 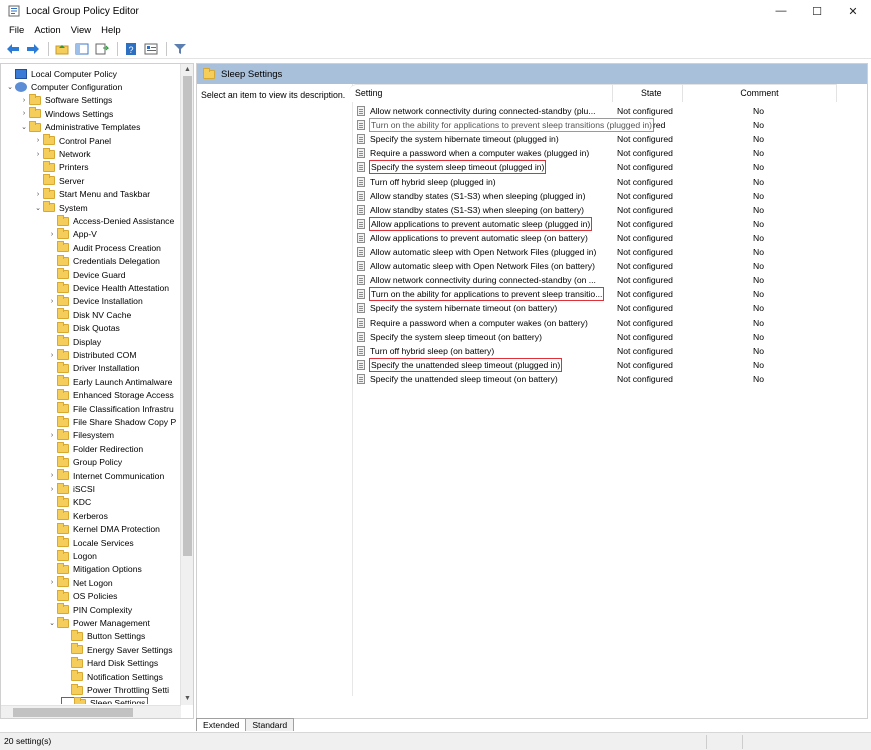 I want to click on tree-item: Group Policy, so click(x=84, y=462).